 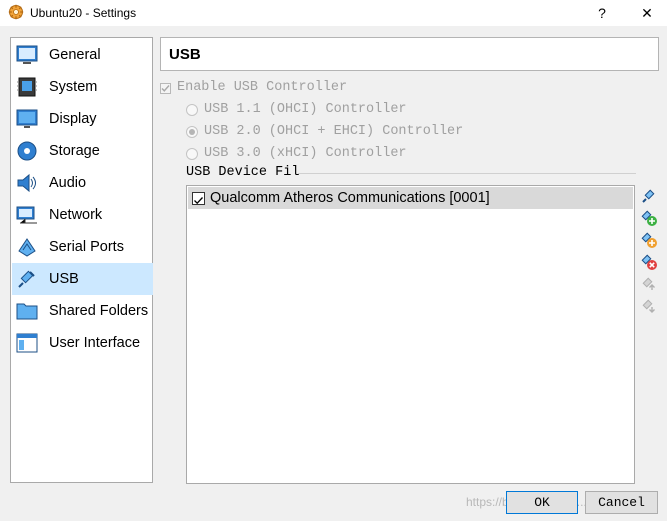 I want to click on sidebar-item-system: System, so click(x=82, y=87).